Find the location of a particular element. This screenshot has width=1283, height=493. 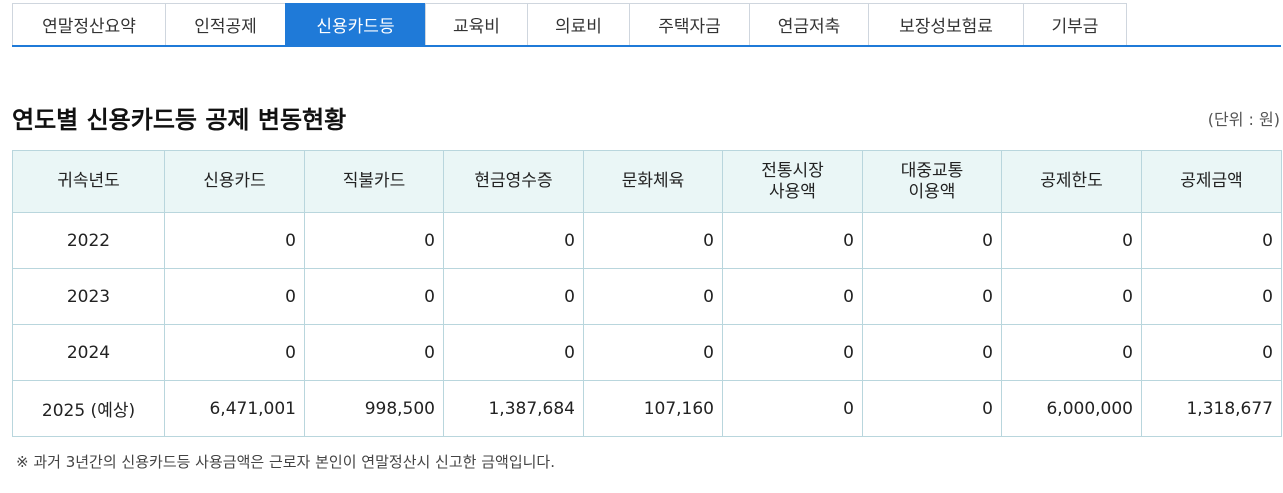

cell-credit-card: 6,471,001 is located at coordinates (234, 408).